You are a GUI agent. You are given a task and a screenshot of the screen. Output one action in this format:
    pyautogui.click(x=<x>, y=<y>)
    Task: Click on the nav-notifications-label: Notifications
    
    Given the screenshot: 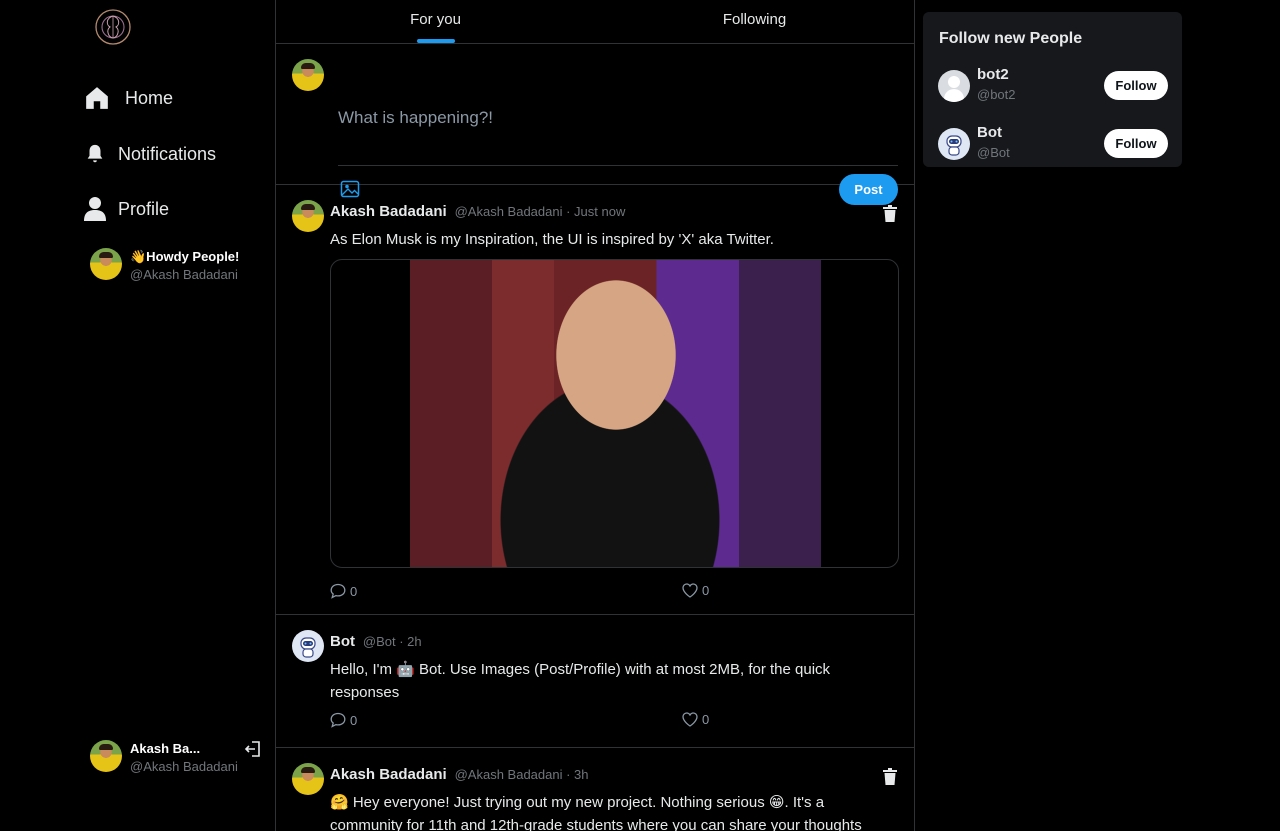 What is the action you would take?
    pyautogui.click(x=167, y=153)
    